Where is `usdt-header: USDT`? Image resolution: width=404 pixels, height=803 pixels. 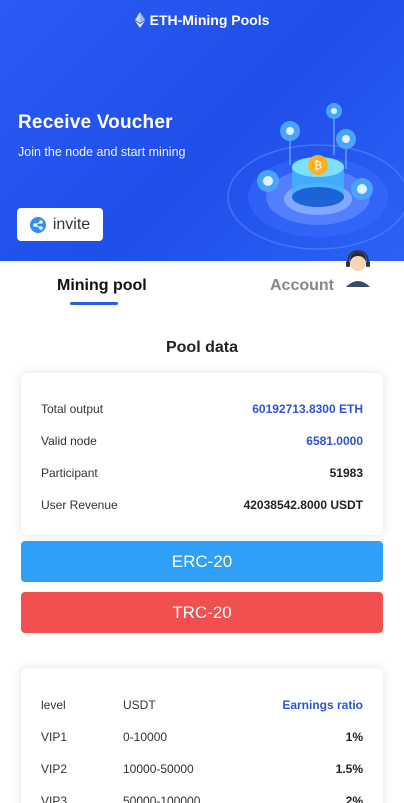
usdt-header: USDT is located at coordinates (139, 705).